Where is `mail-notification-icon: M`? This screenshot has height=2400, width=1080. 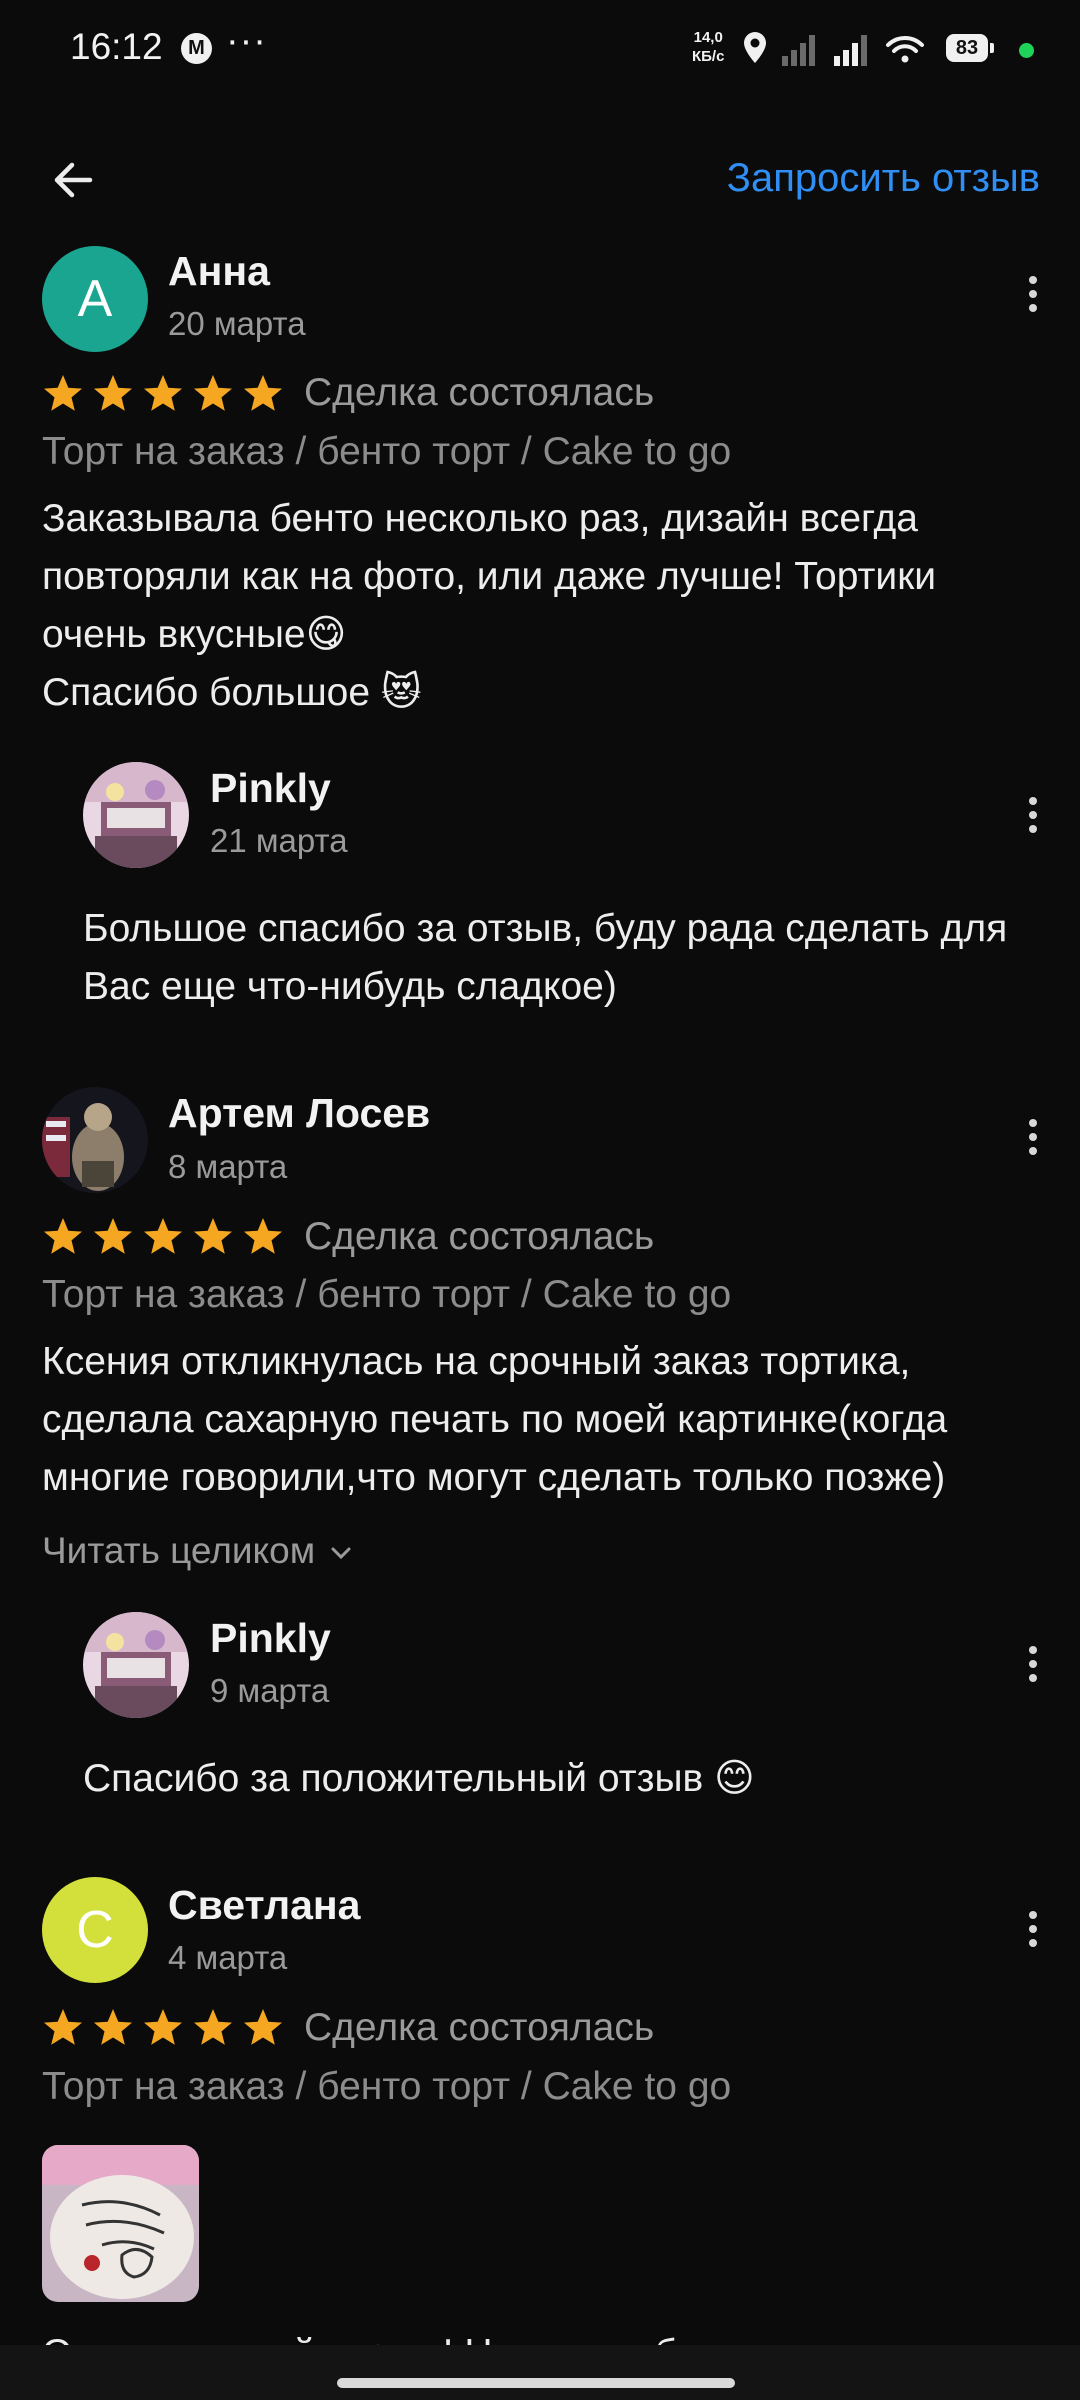
mail-notification-icon: M is located at coordinates (196, 48).